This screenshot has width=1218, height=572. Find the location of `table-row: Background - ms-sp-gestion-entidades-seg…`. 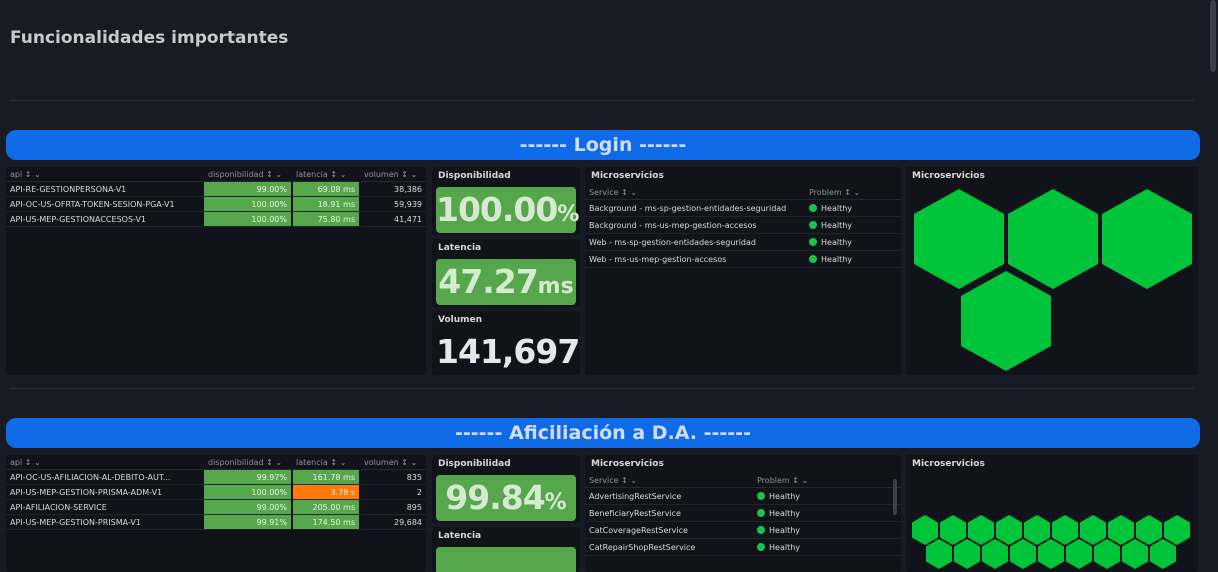

table-row: Background - ms-sp-gestion-entidades-seg… is located at coordinates (743, 208).